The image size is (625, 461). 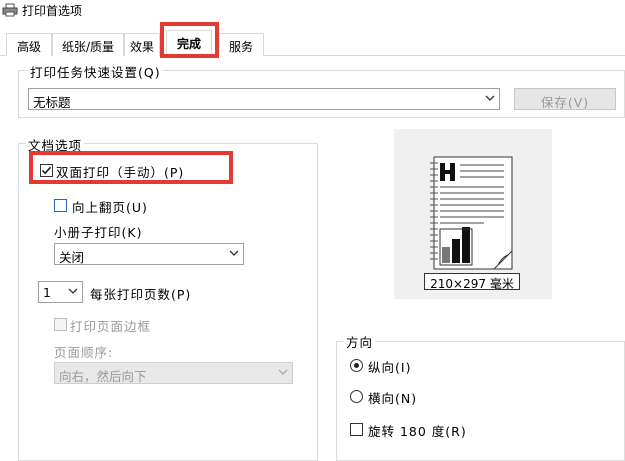 What do you see at coordinates (60, 292) in the screenshot?
I see `pages-per-sheet-dropdown: 1` at bounding box center [60, 292].